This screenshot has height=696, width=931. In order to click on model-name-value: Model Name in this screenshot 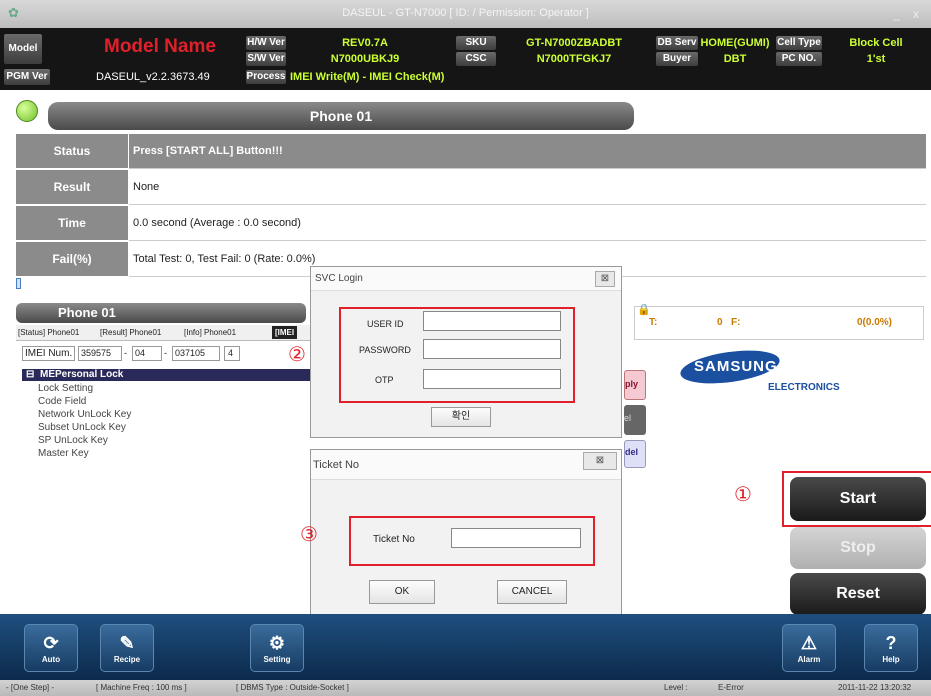, I will do `click(160, 46)`.